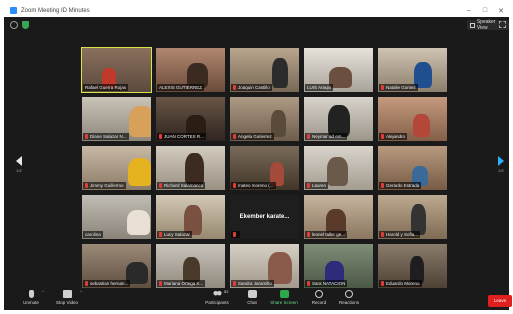 The image size is (513, 314). Describe the element at coordinates (256, 25) in the screenshot. I see `meeting-top-bar: Speaker View` at that location.